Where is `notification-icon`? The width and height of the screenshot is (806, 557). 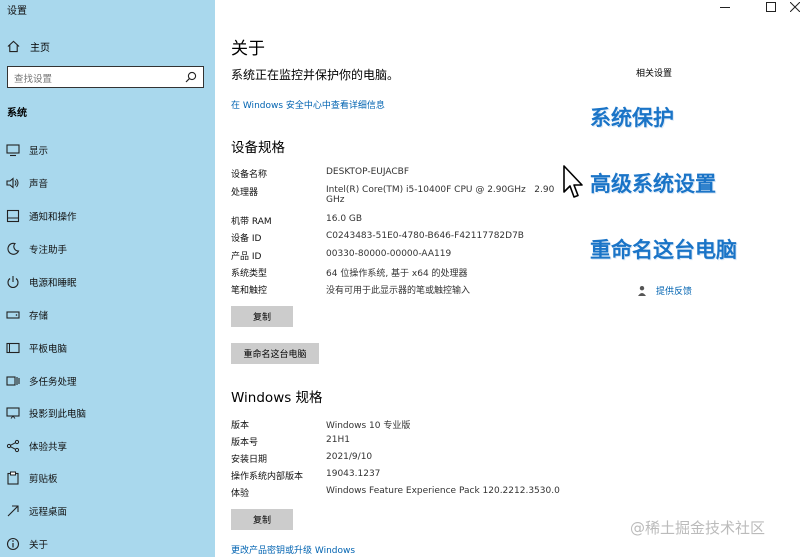 notification-icon is located at coordinates (13, 216).